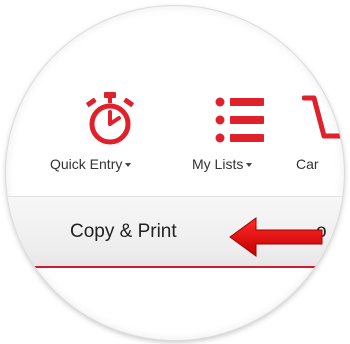  What do you see at coordinates (91, 164) in the screenshot?
I see `quick-entry-label: Quick Entry` at bounding box center [91, 164].